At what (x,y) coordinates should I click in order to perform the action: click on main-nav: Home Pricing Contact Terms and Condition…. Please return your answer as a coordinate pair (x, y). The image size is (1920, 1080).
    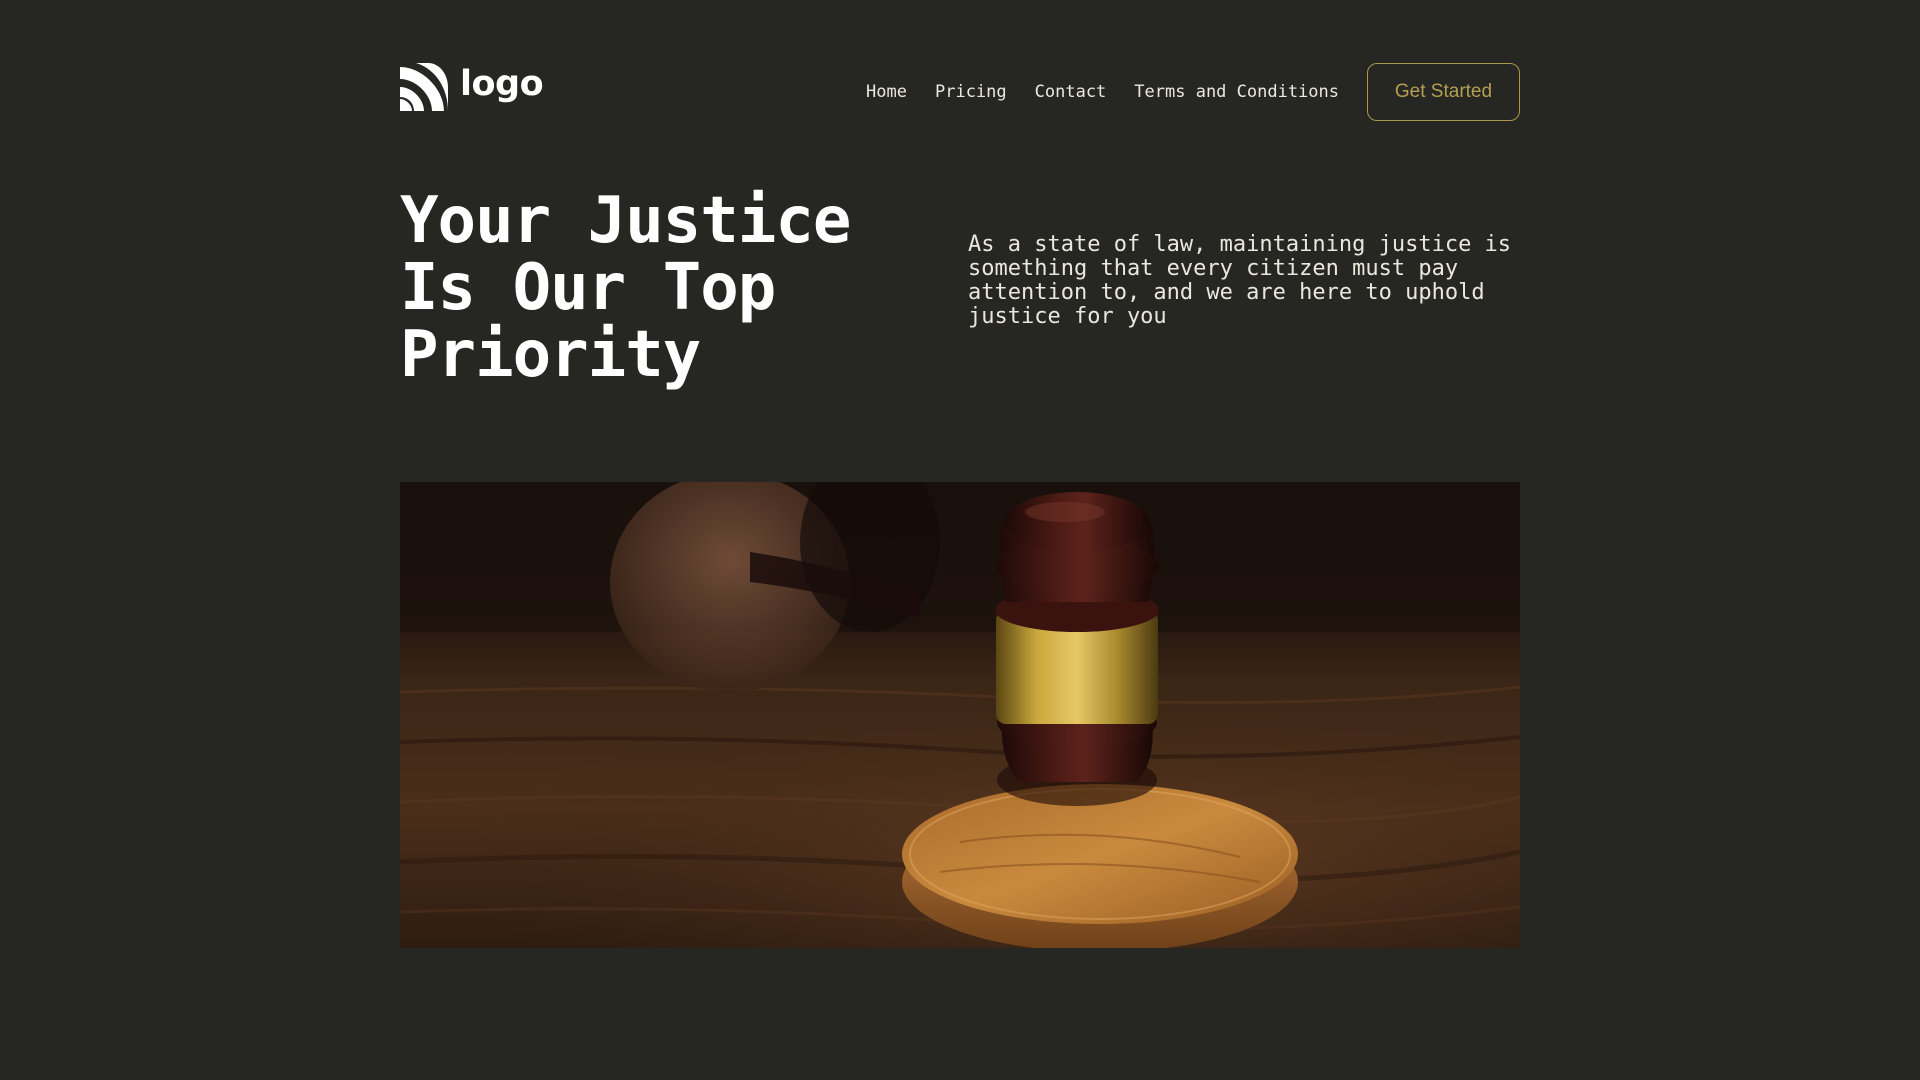
    Looking at the image, I should click on (1193, 92).